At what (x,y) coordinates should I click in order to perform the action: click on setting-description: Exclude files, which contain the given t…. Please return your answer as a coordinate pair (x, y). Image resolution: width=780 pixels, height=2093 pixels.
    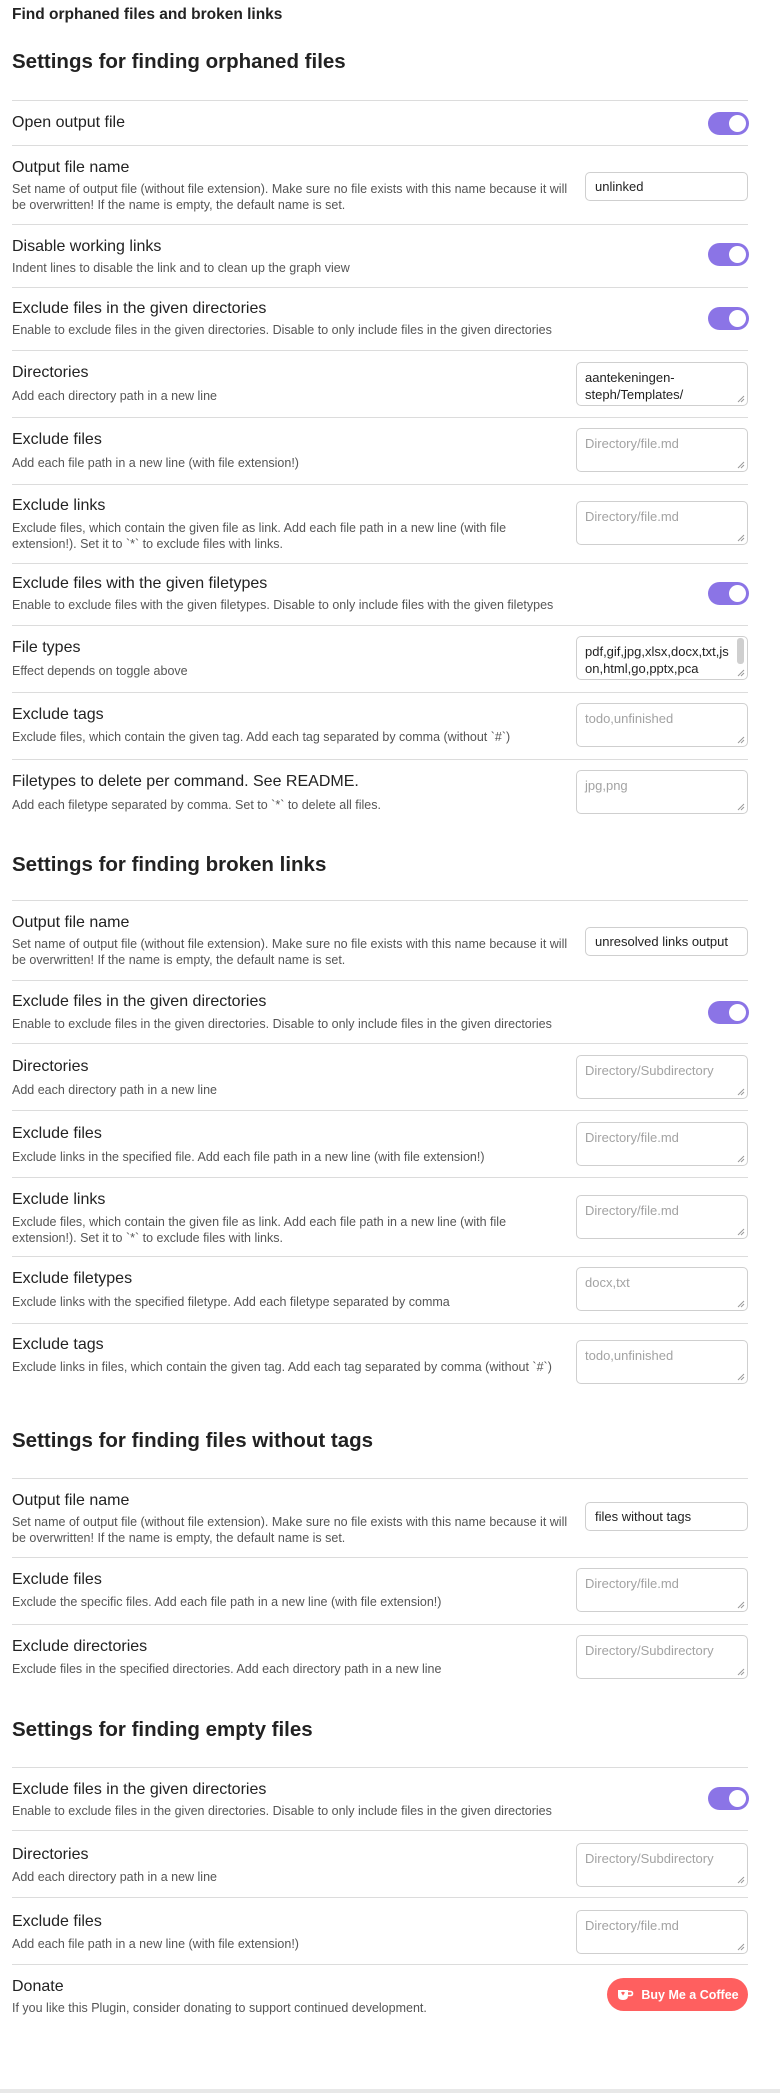
    Looking at the image, I should click on (261, 737).